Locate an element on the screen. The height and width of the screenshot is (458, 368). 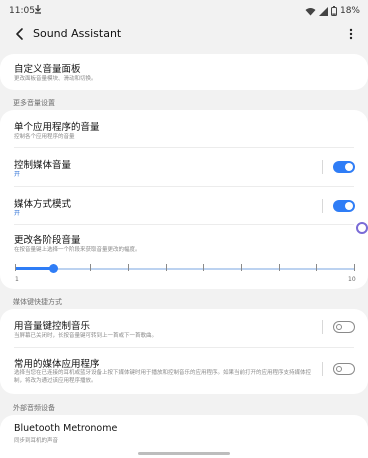
download-icon is located at coordinates (38, 9).